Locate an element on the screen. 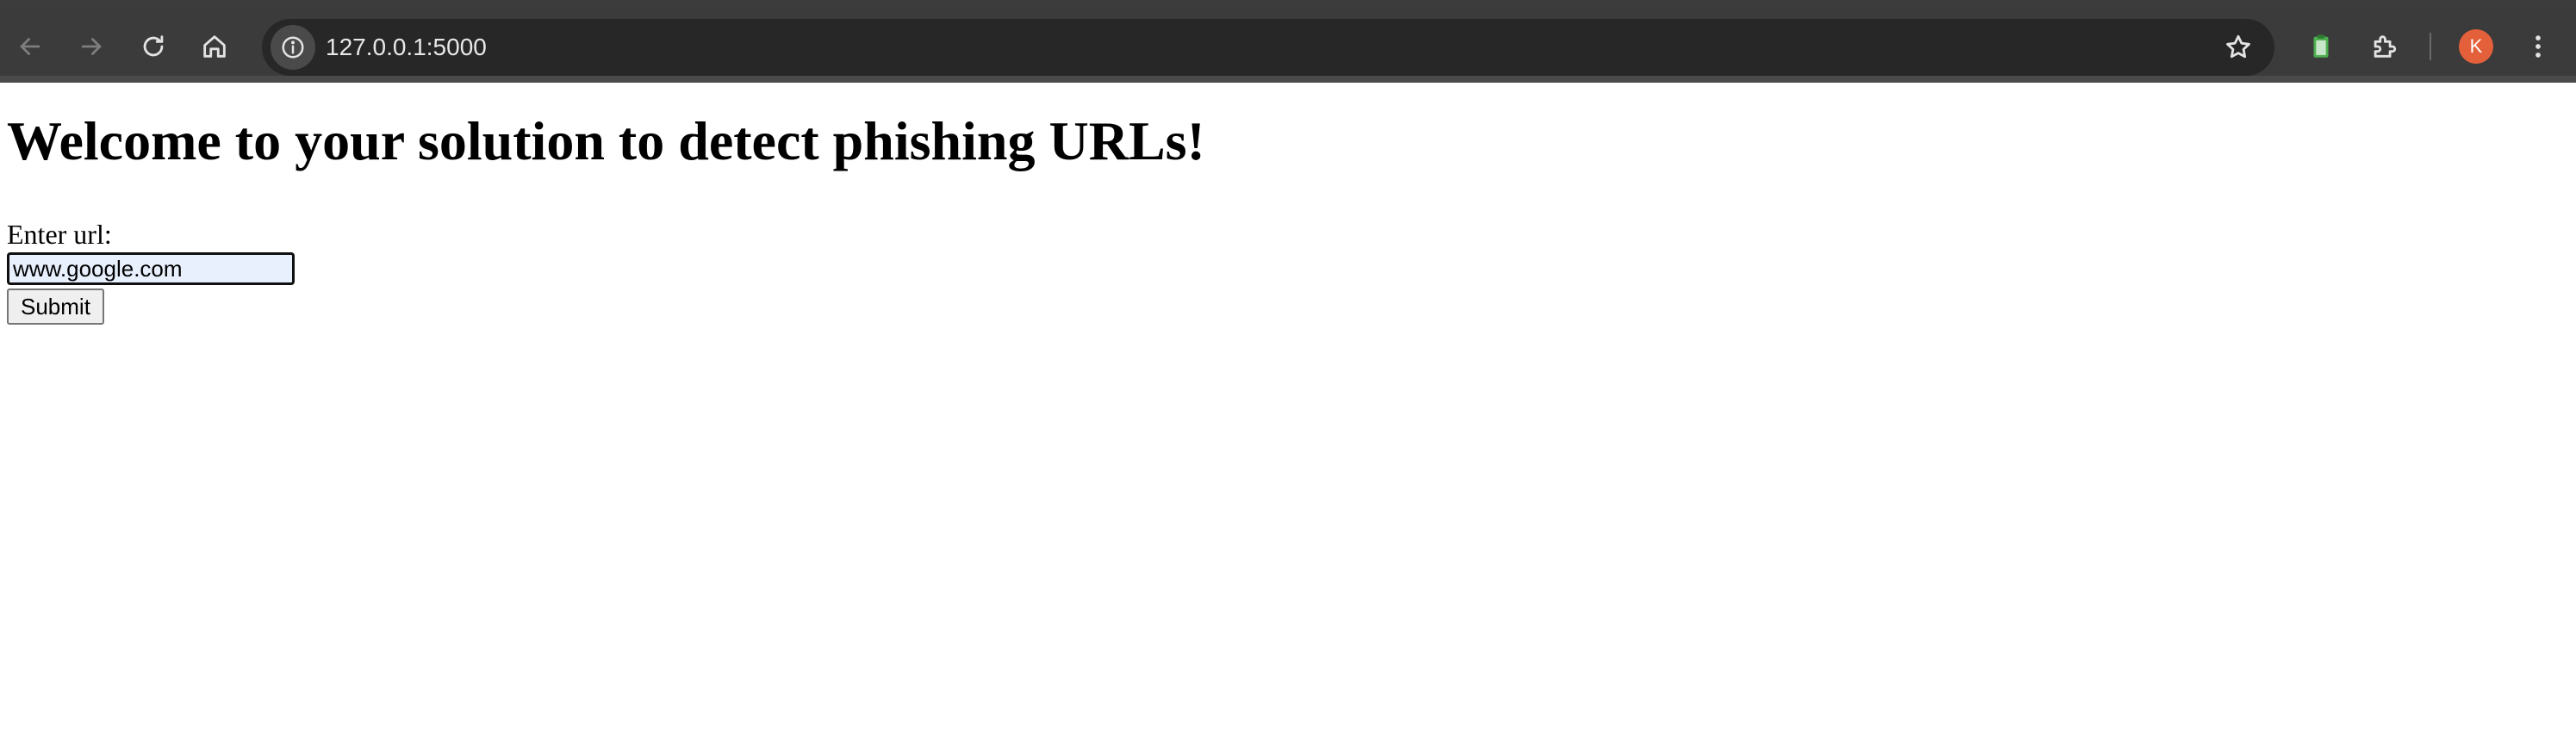 This screenshot has width=2576, height=732. star-icon is located at coordinates (2238, 47).